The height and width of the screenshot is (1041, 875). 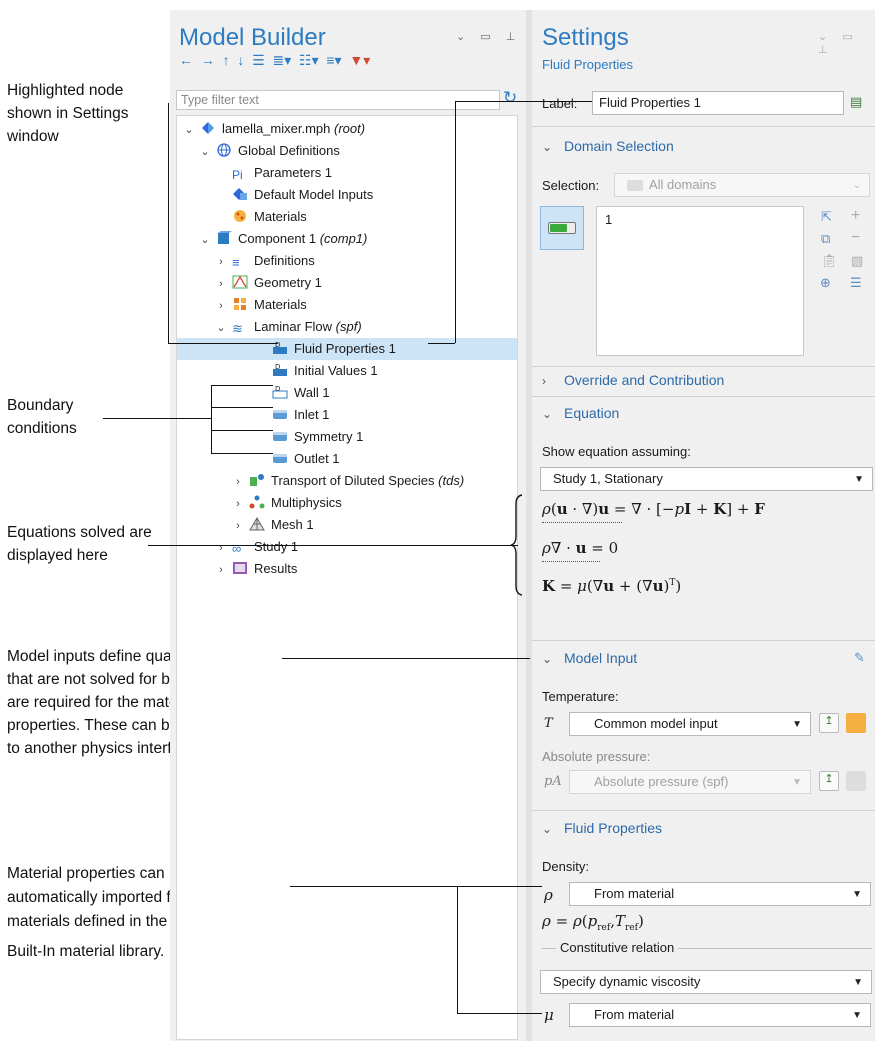 I want to click on select-icon: ⇱, so click(x=826, y=217).